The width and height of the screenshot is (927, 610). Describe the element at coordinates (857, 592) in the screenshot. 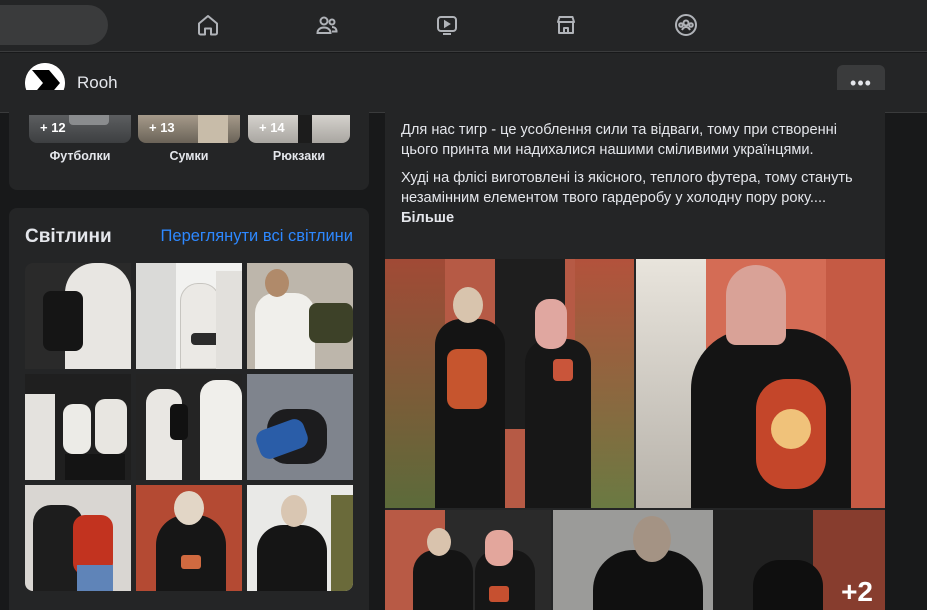

I see `more-photos-count: +2` at that location.